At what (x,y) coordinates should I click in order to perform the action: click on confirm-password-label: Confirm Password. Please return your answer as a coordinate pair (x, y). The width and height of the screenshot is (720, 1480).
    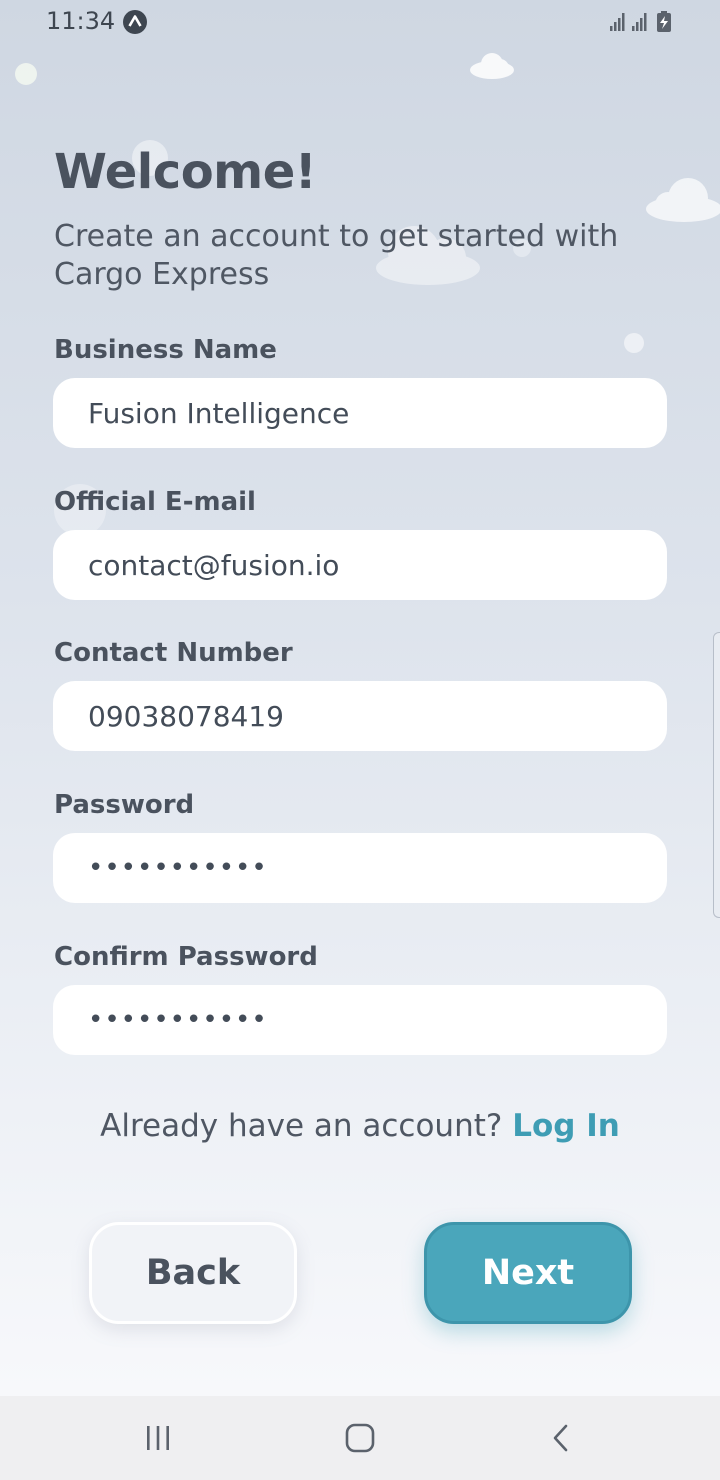
    Looking at the image, I should click on (186, 957).